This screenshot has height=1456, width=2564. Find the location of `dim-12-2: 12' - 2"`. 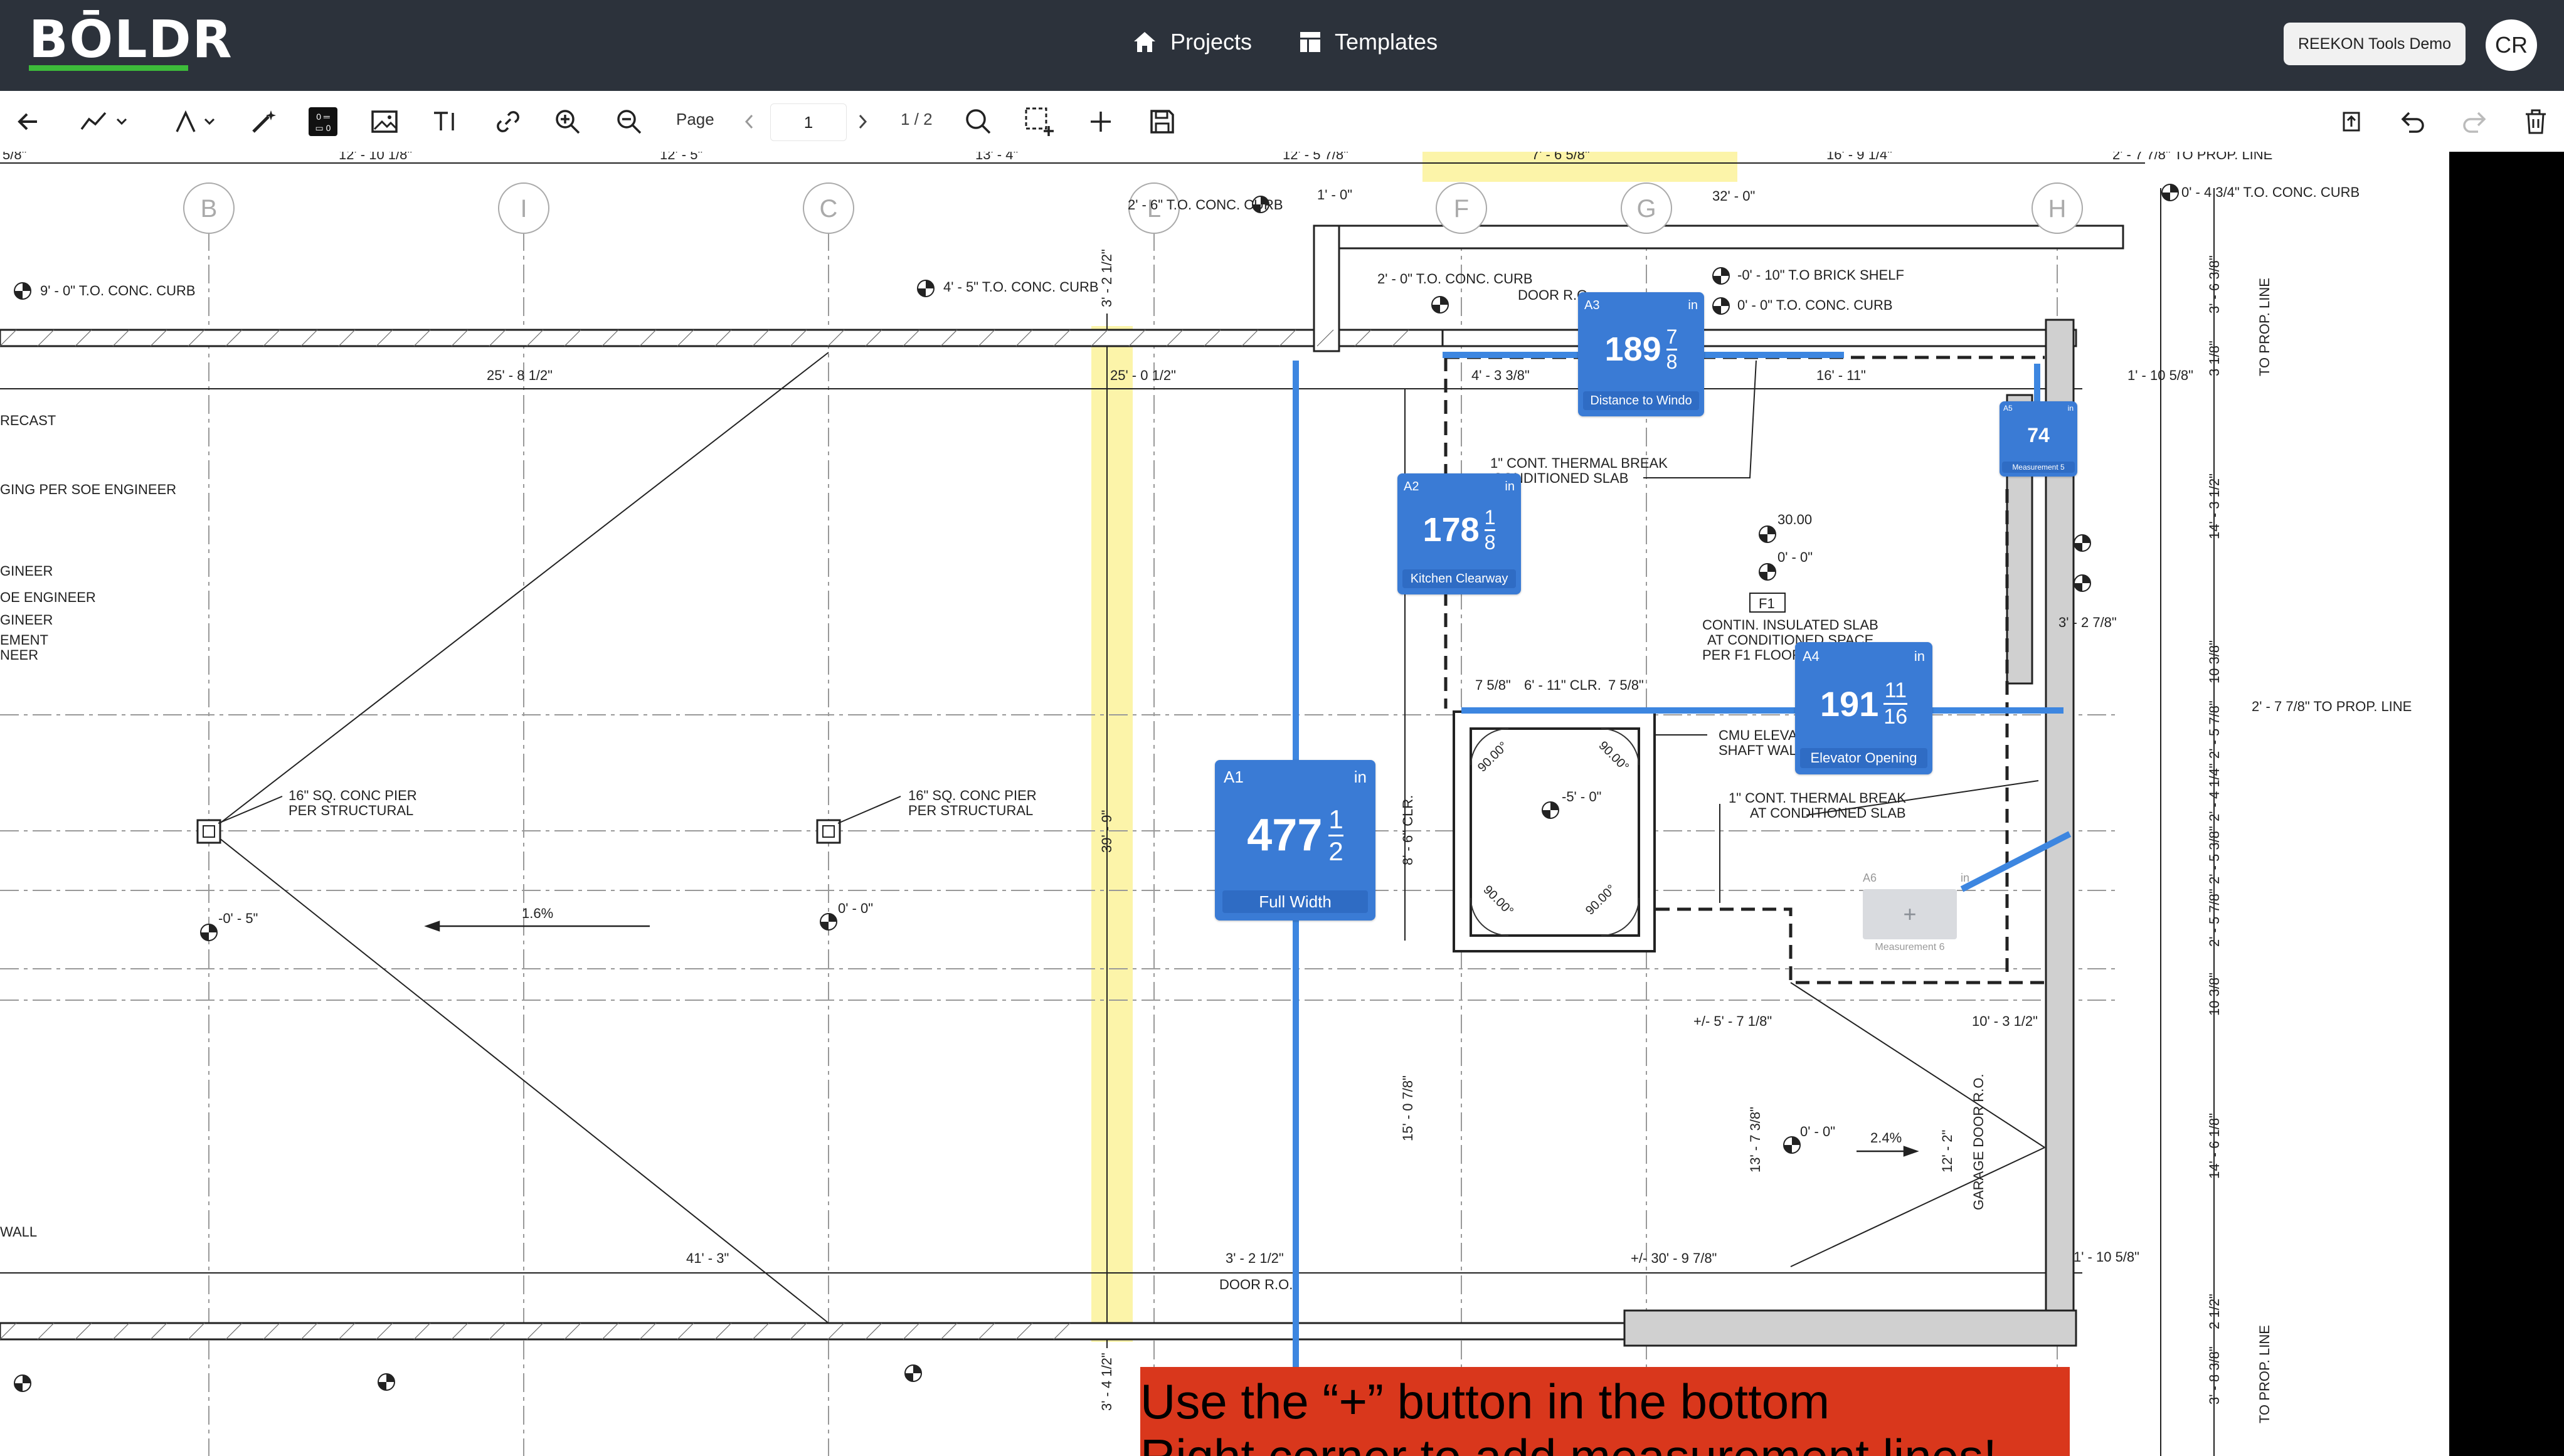

dim-12-2: 12' - 2" is located at coordinates (1947, 1151).